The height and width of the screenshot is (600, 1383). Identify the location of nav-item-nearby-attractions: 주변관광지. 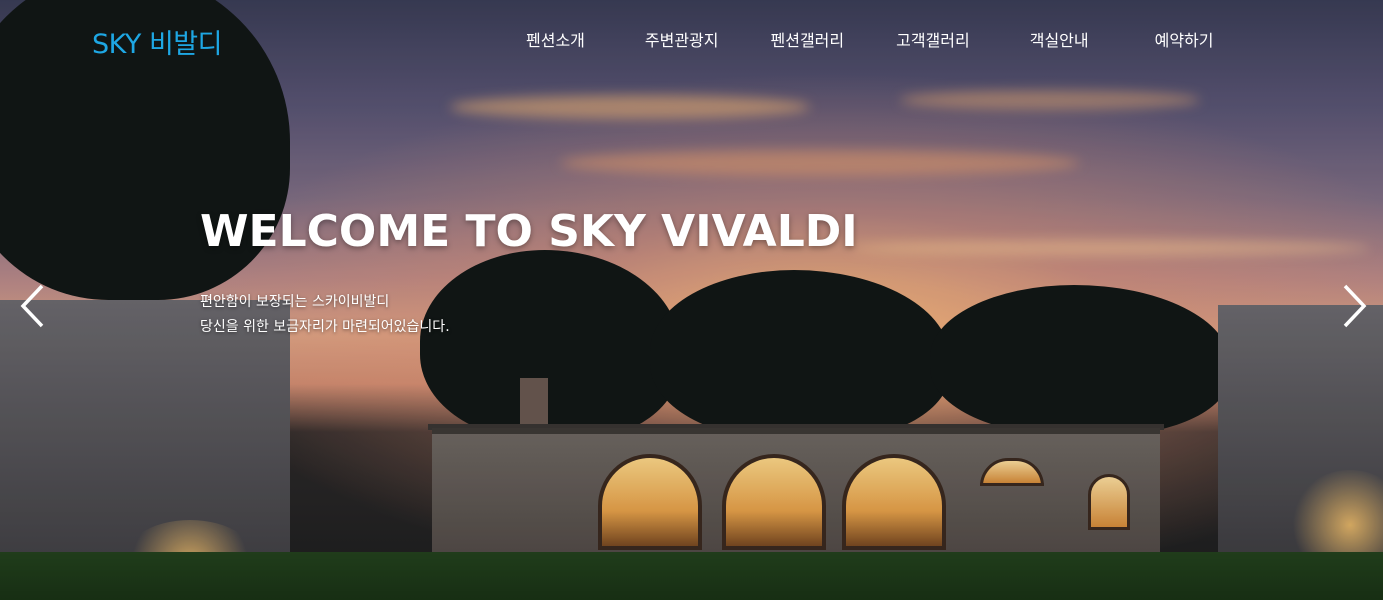
(682, 39).